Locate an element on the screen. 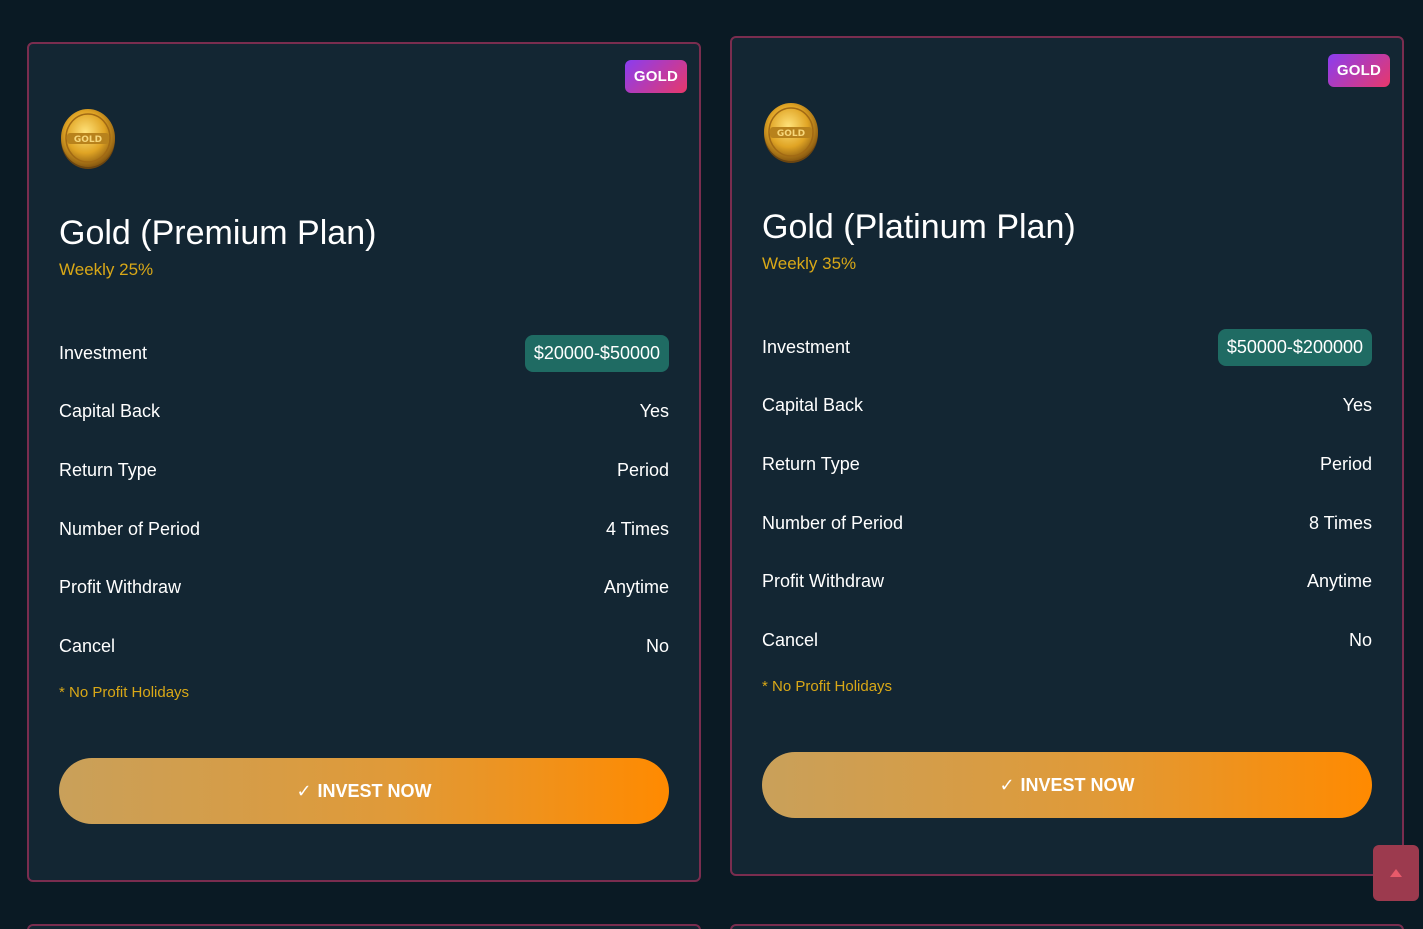  scroll-to-top-button is located at coordinates (1396, 873).